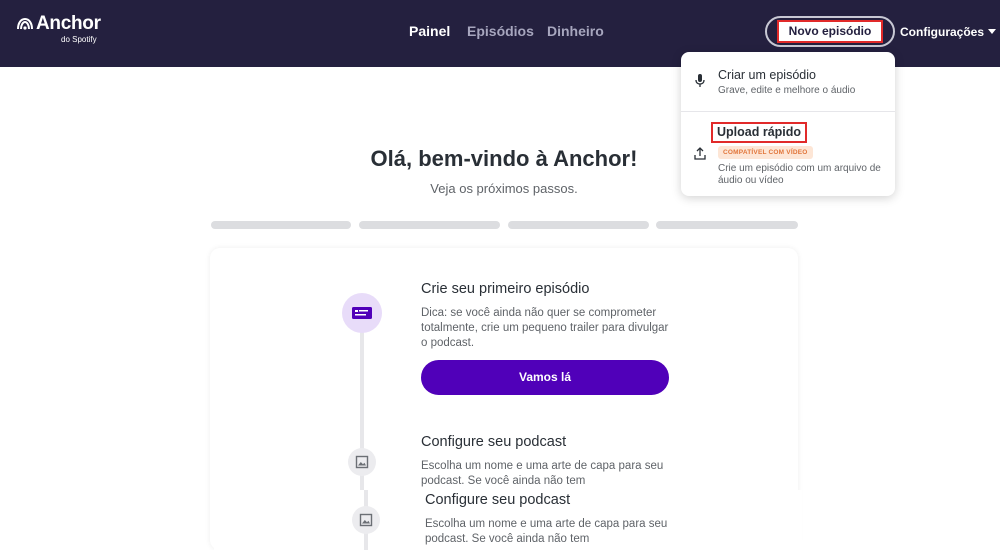 The width and height of the screenshot is (1000, 550). What do you see at coordinates (500, 31) in the screenshot?
I see `nav-episodios: Episódios` at bounding box center [500, 31].